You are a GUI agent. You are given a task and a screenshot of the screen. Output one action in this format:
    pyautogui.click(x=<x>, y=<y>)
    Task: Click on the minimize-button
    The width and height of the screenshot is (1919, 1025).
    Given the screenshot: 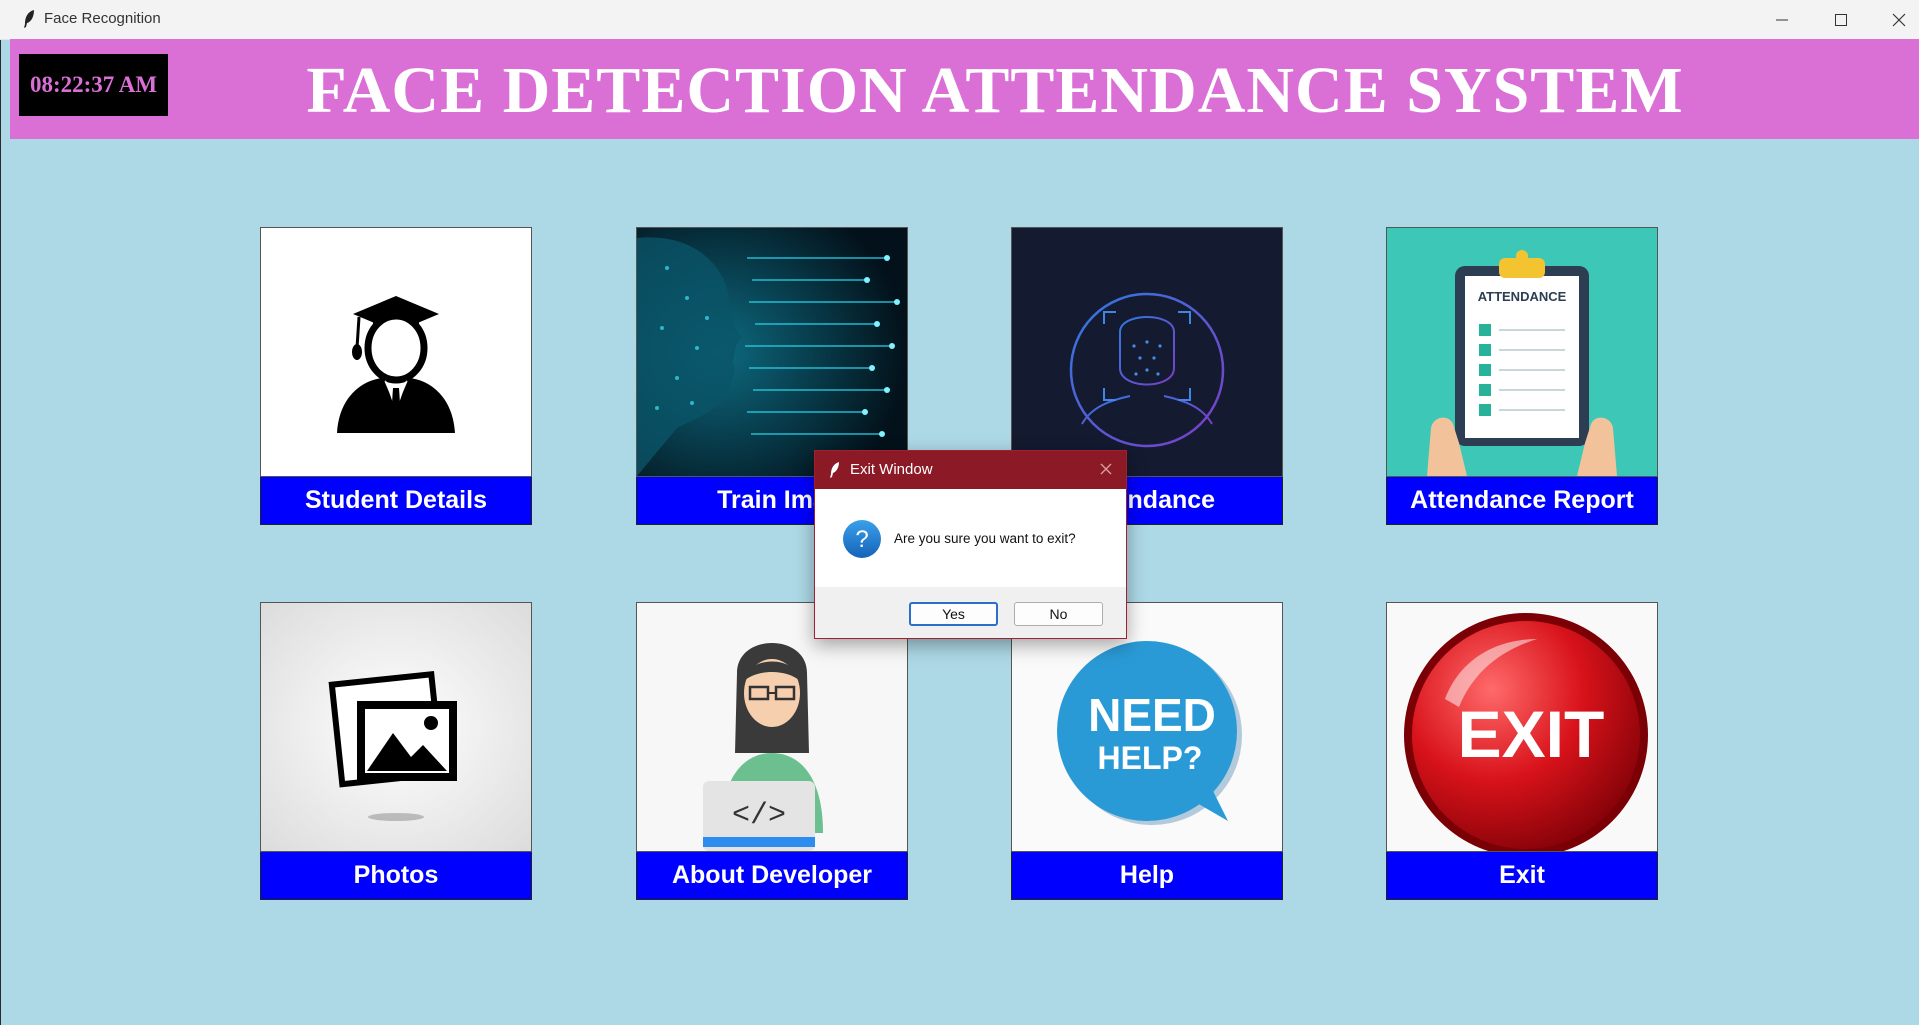 What is the action you would take?
    pyautogui.click(x=1782, y=19)
    